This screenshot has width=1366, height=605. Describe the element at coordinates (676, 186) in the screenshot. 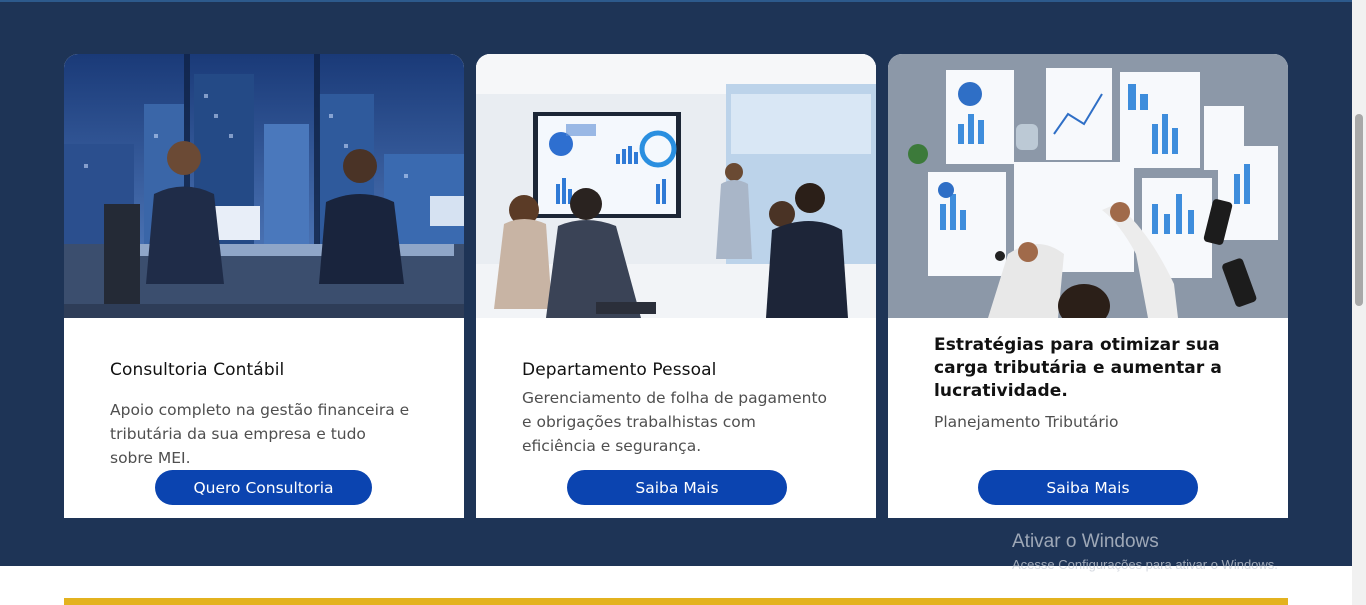

I see `presentation-photo` at that location.